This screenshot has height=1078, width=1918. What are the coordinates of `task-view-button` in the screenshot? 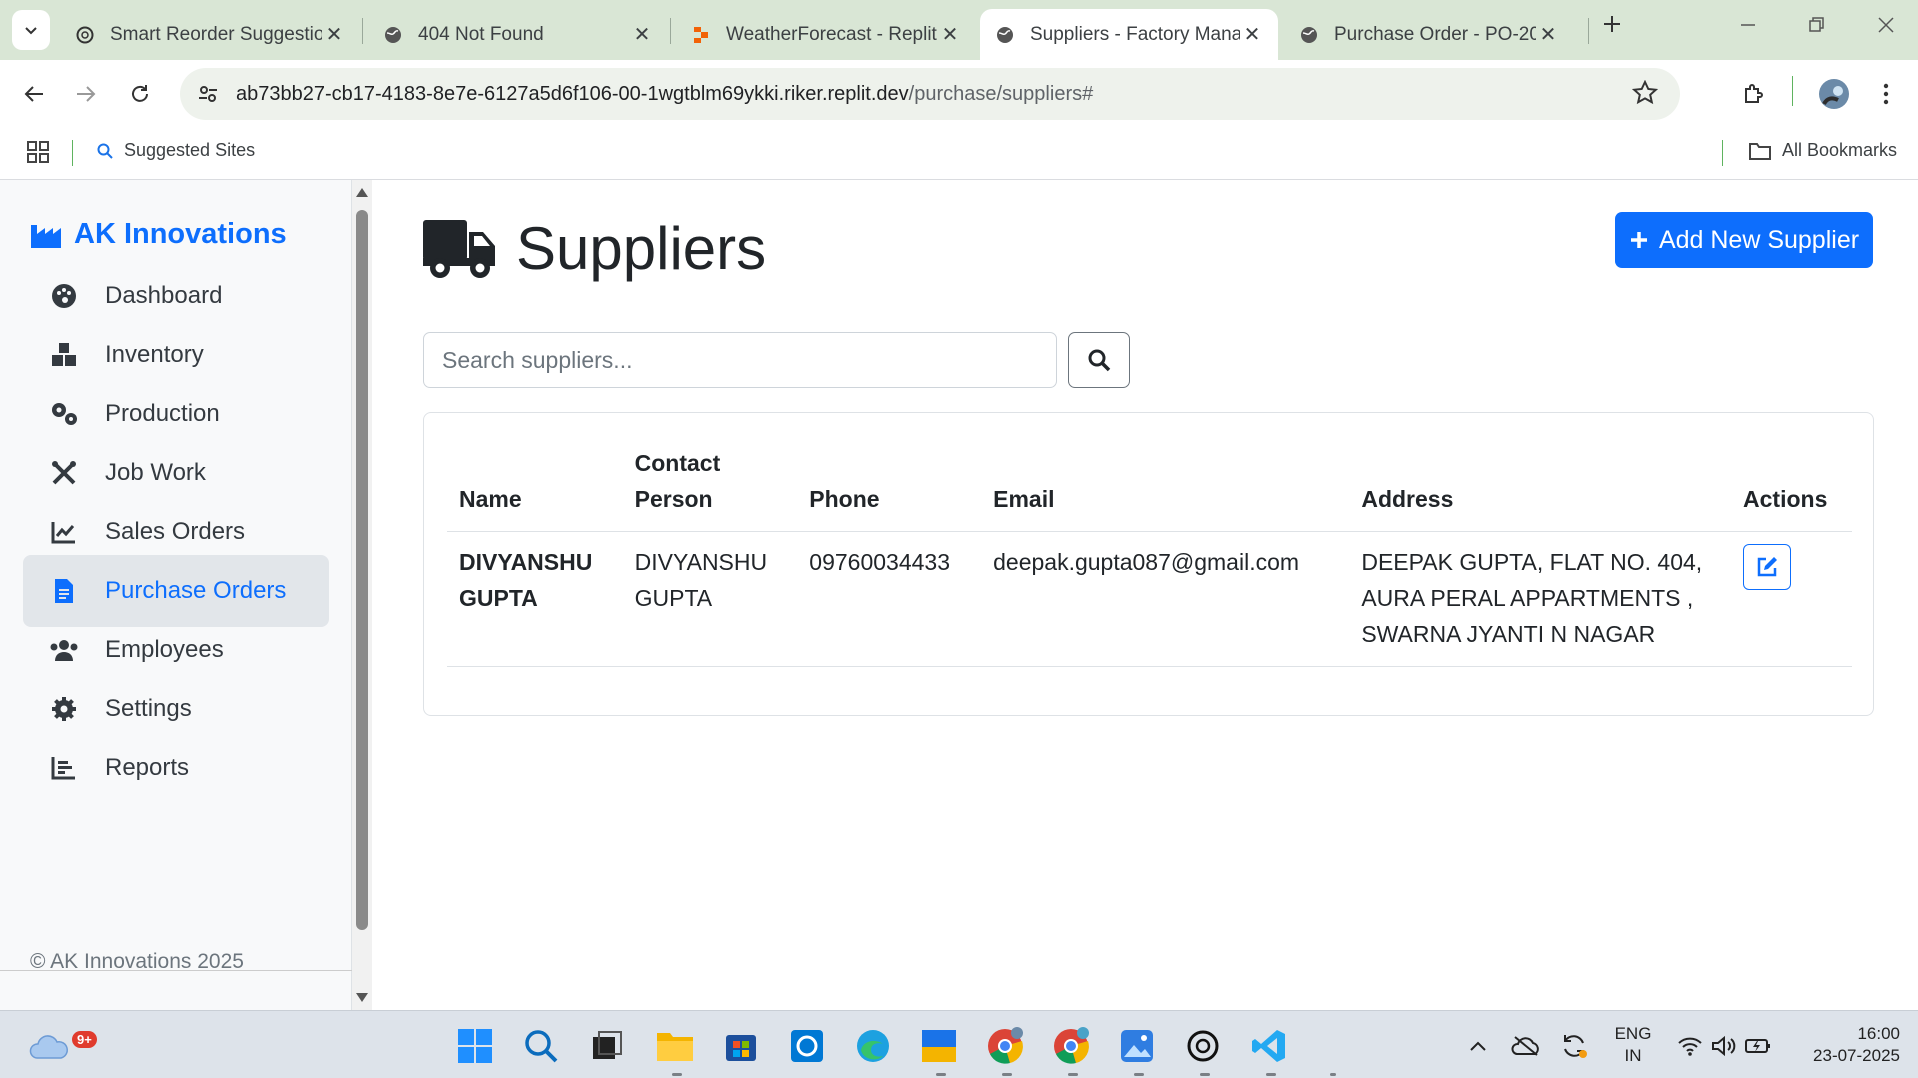 It's located at (607, 1046).